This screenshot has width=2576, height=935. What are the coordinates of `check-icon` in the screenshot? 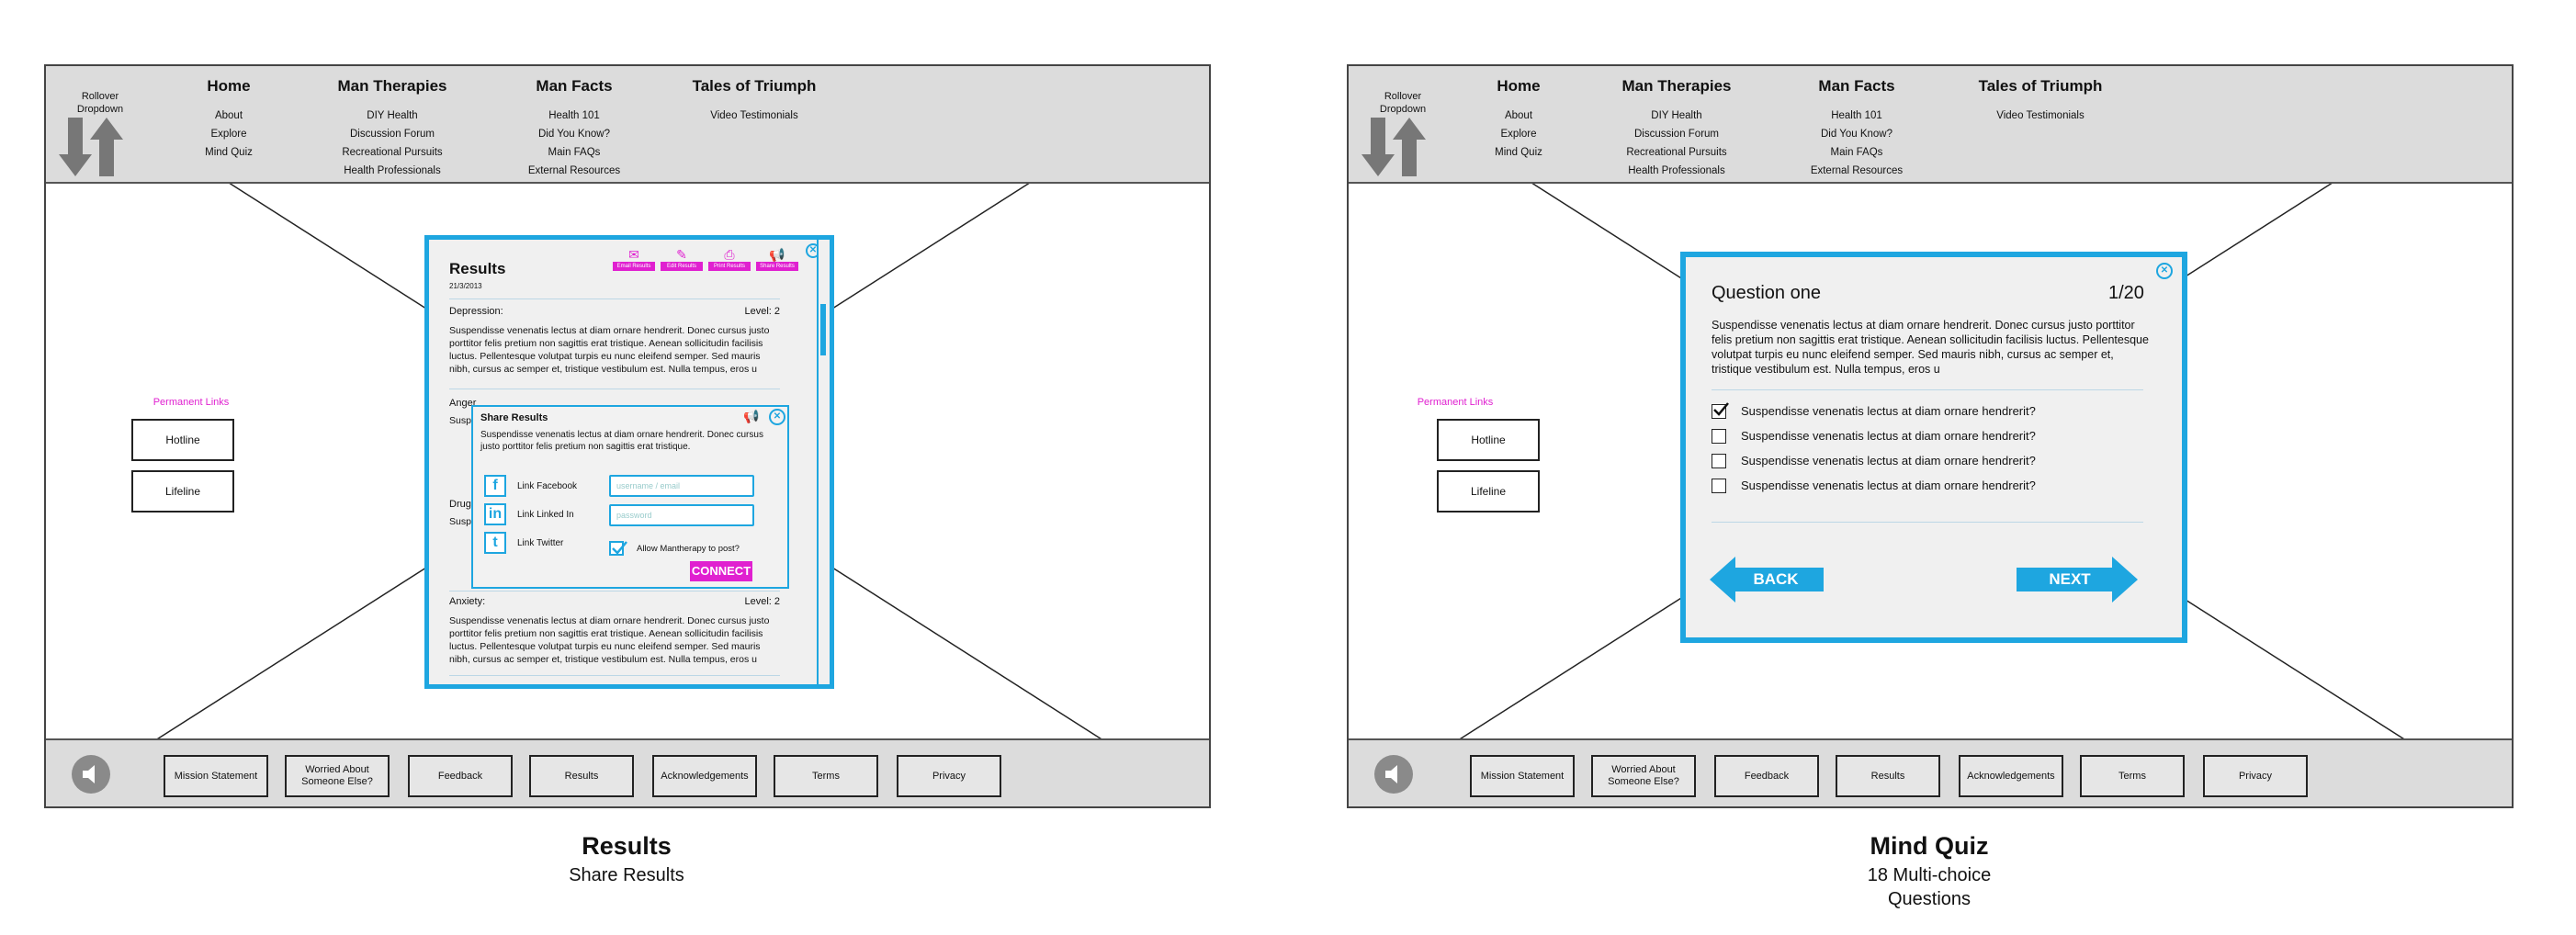 It's located at (619, 548).